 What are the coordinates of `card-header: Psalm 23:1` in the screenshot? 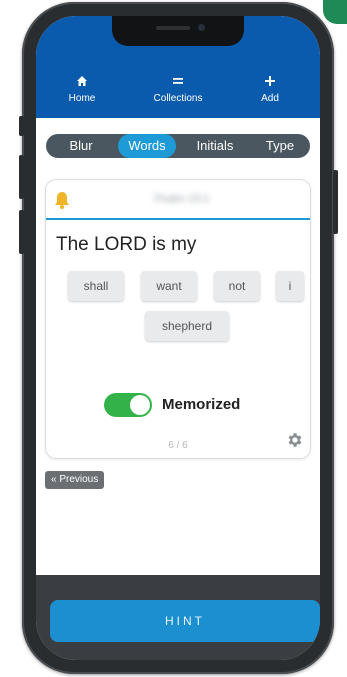 It's located at (178, 200).